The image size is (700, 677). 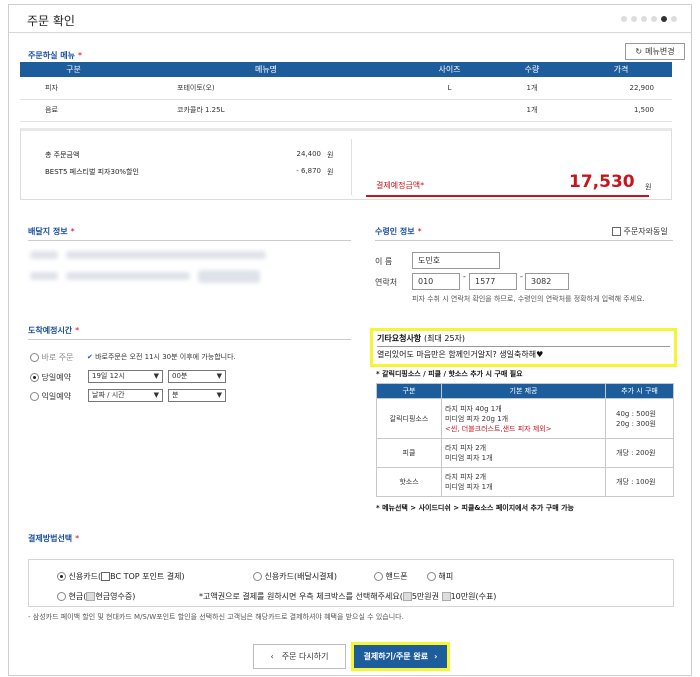 I want to click on cash-option: 현금(현금영수증), so click(x=96, y=596).